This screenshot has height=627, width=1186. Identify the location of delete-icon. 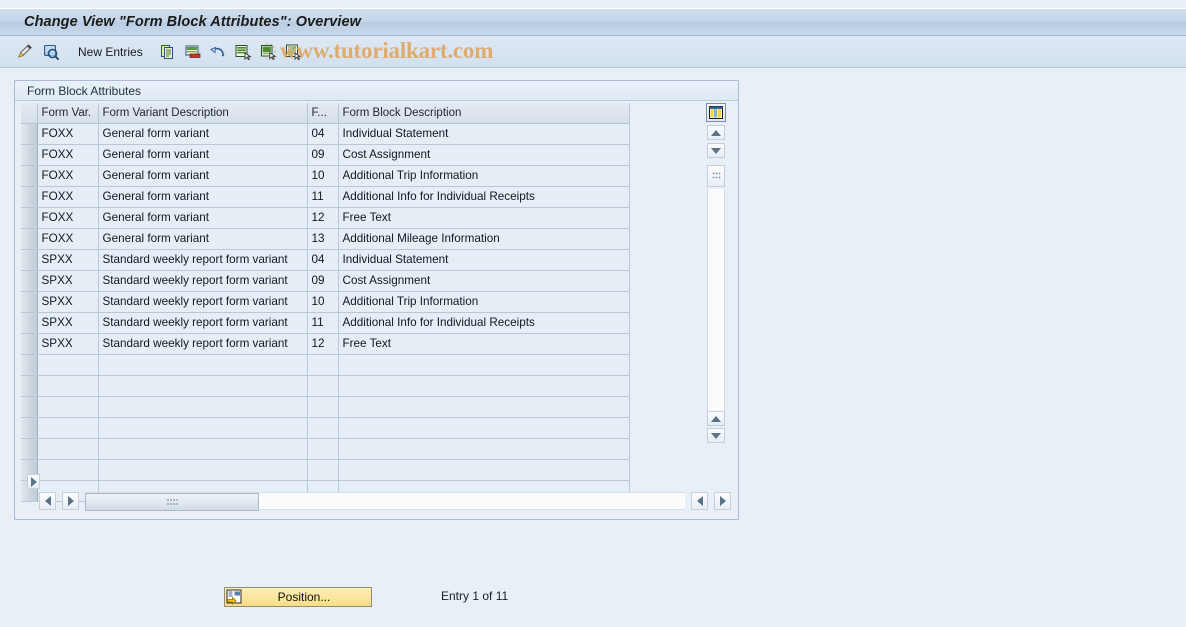
(193, 52).